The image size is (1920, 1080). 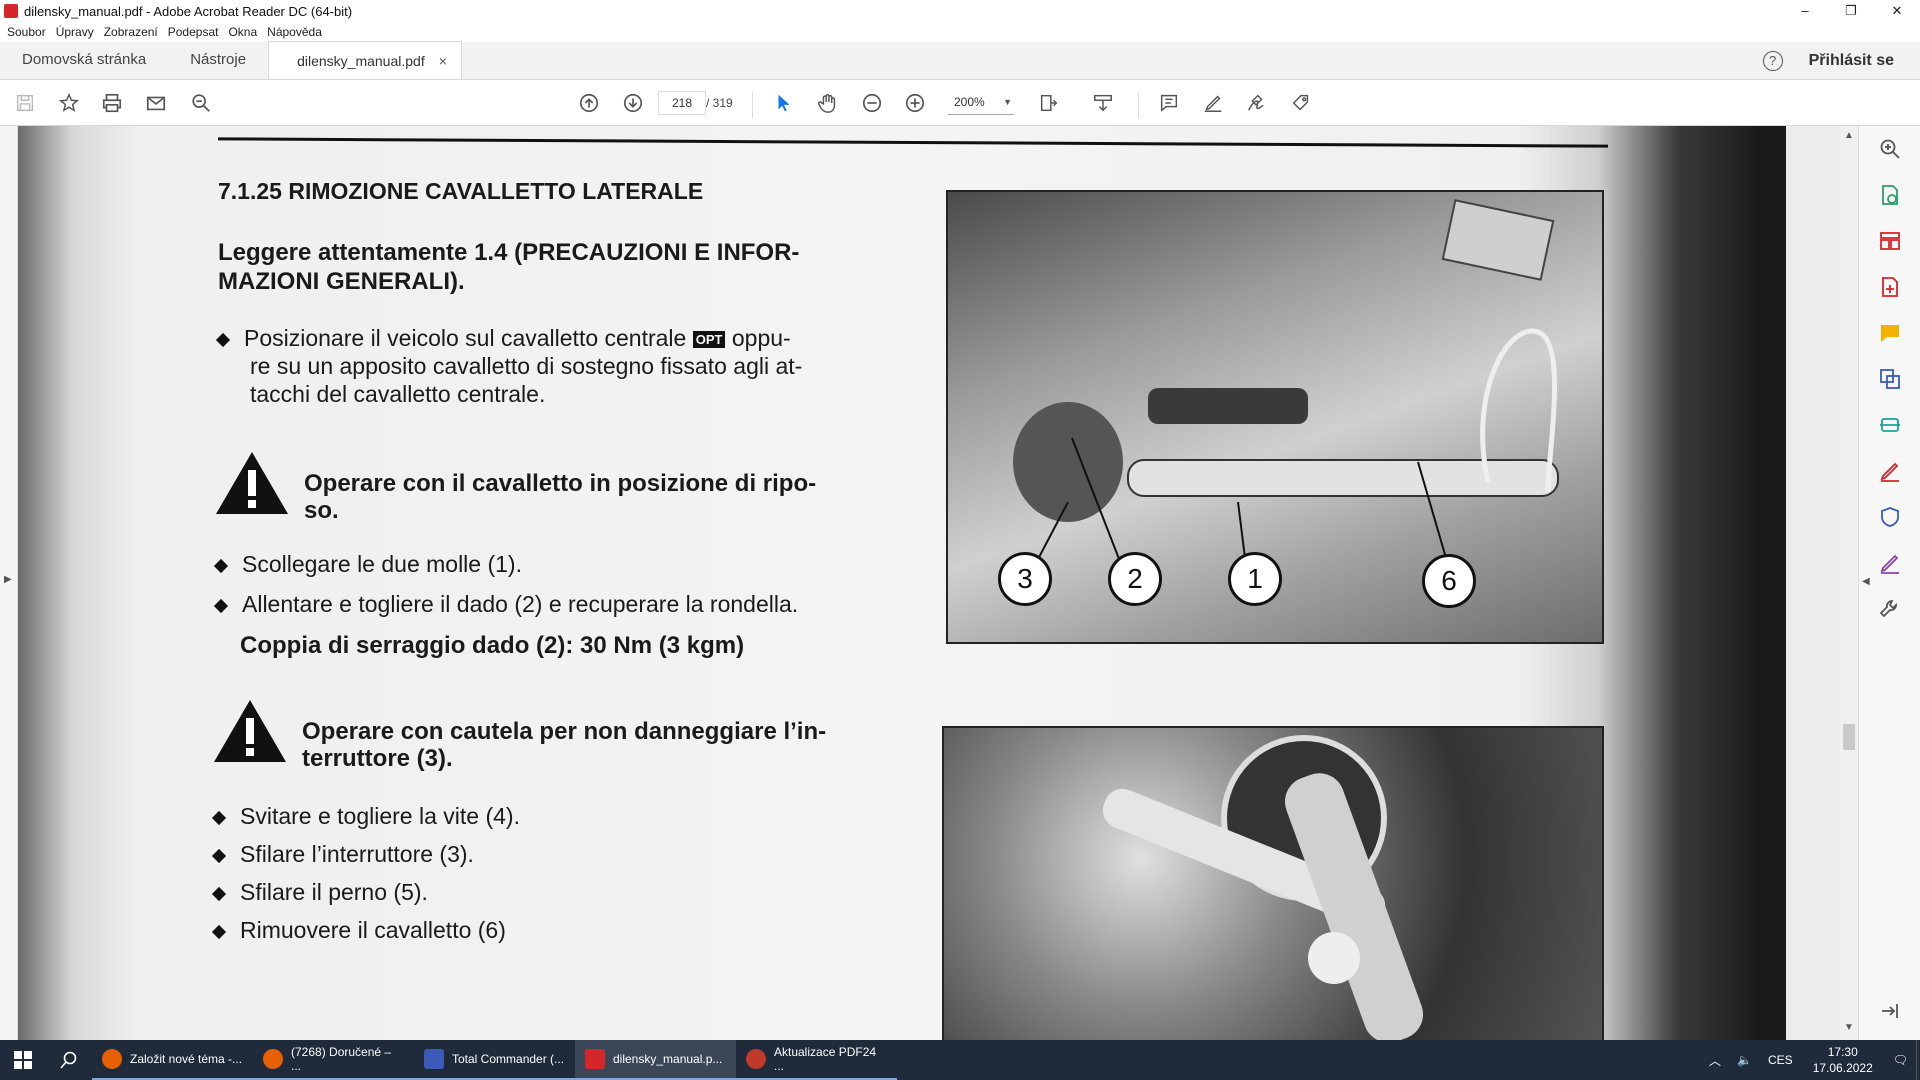 I want to click on left-nav-pane: ▶, so click(x=9, y=583).